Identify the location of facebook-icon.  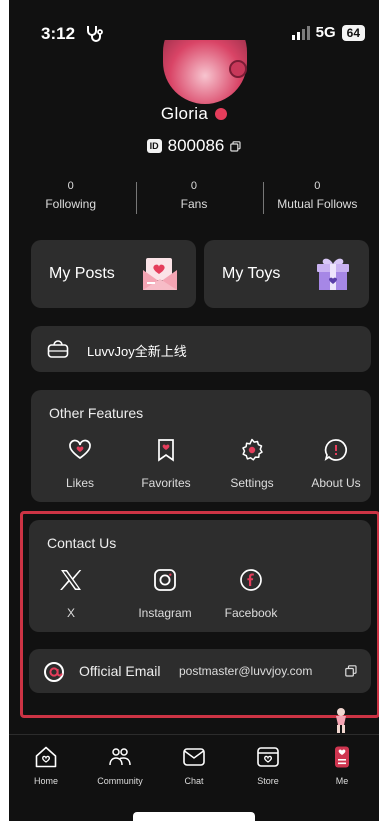
(251, 580).